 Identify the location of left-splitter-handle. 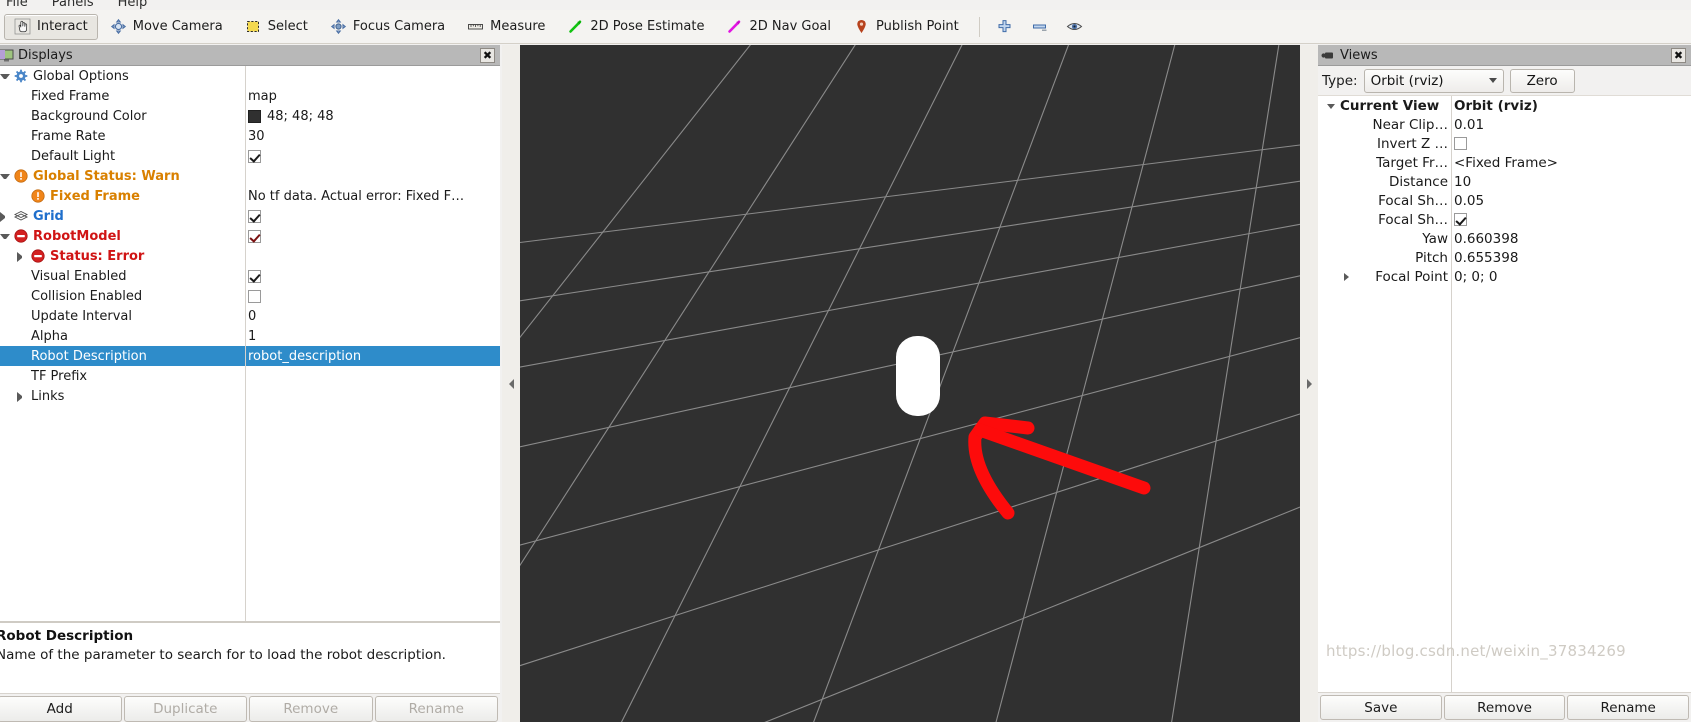
(511, 383).